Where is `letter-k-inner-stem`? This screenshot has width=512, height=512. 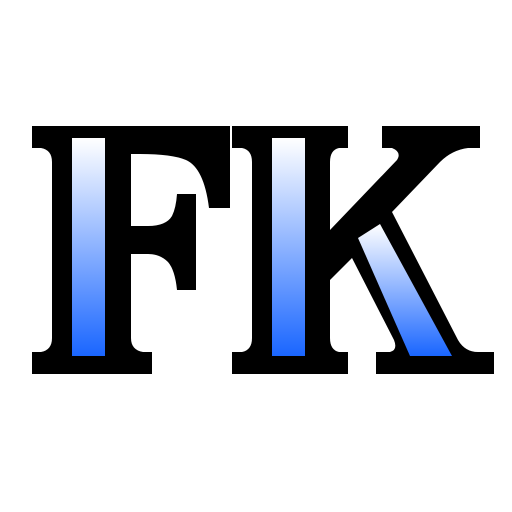
letter-k-inner-stem is located at coordinates (288, 247).